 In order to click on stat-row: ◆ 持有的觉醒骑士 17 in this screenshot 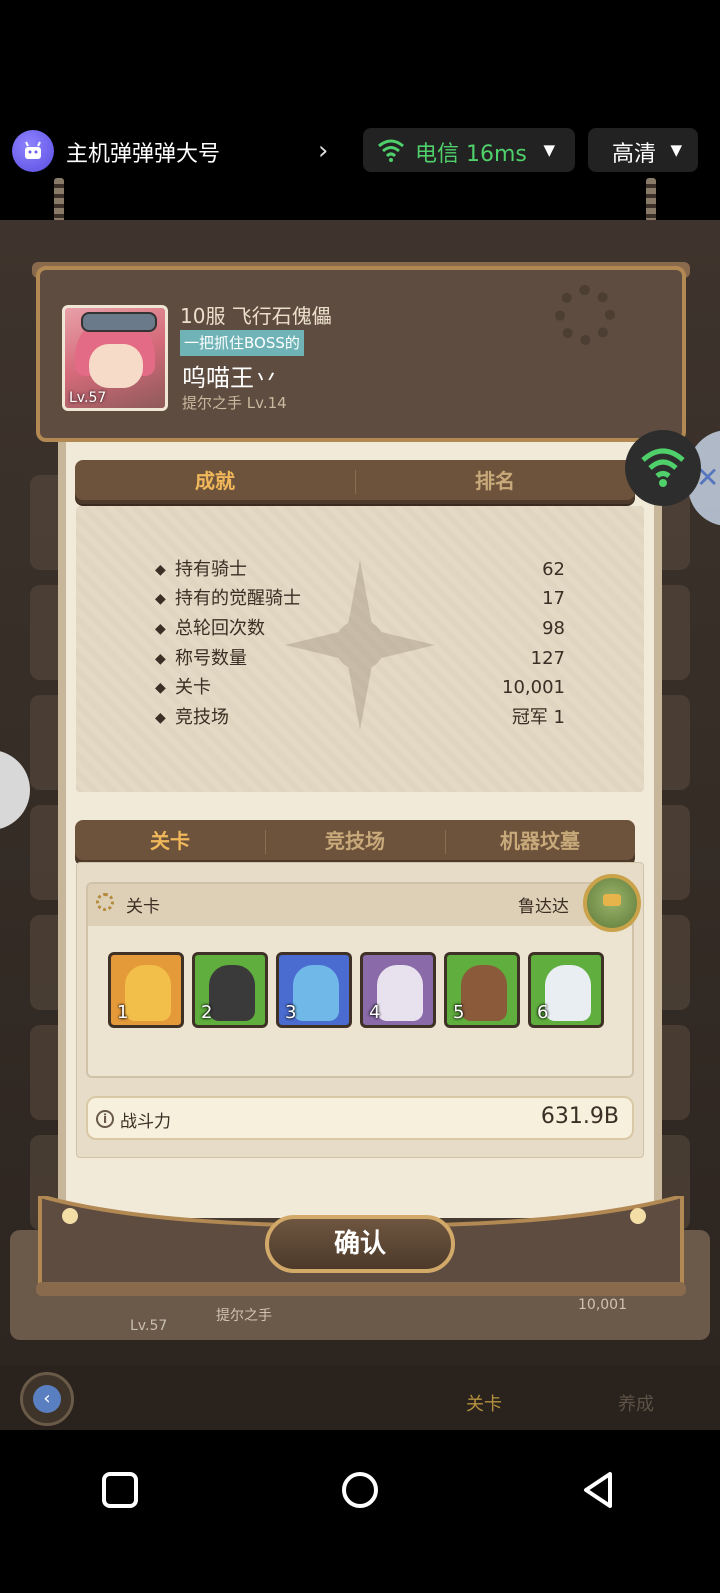, I will do `click(360, 598)`.